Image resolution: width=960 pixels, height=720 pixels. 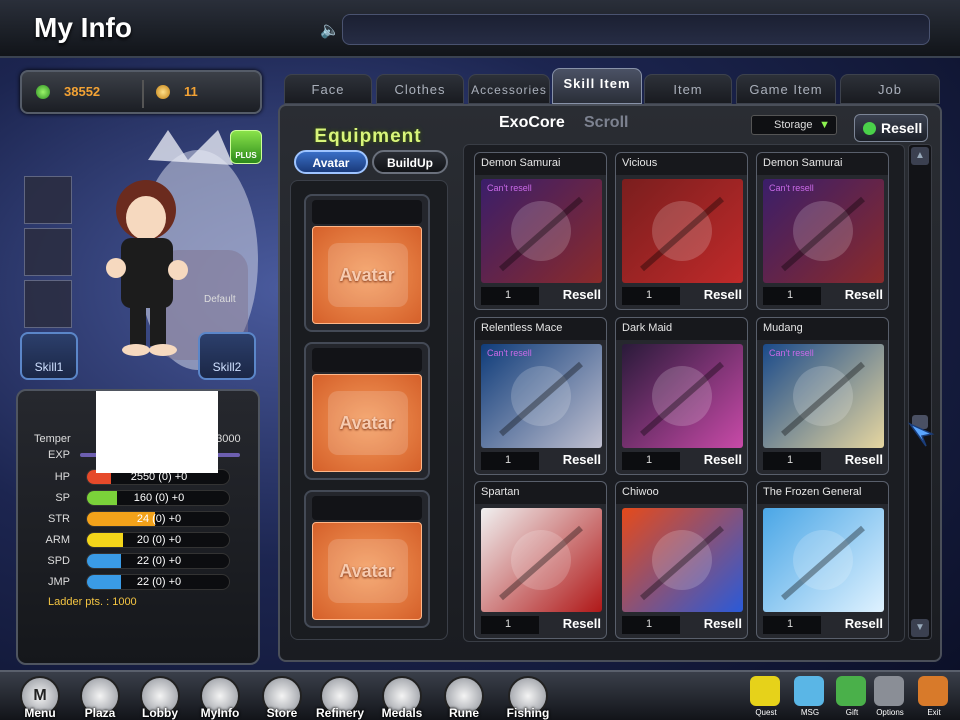 I want to click on subtab-scroll: Scroll, so click(x=606, y=123).